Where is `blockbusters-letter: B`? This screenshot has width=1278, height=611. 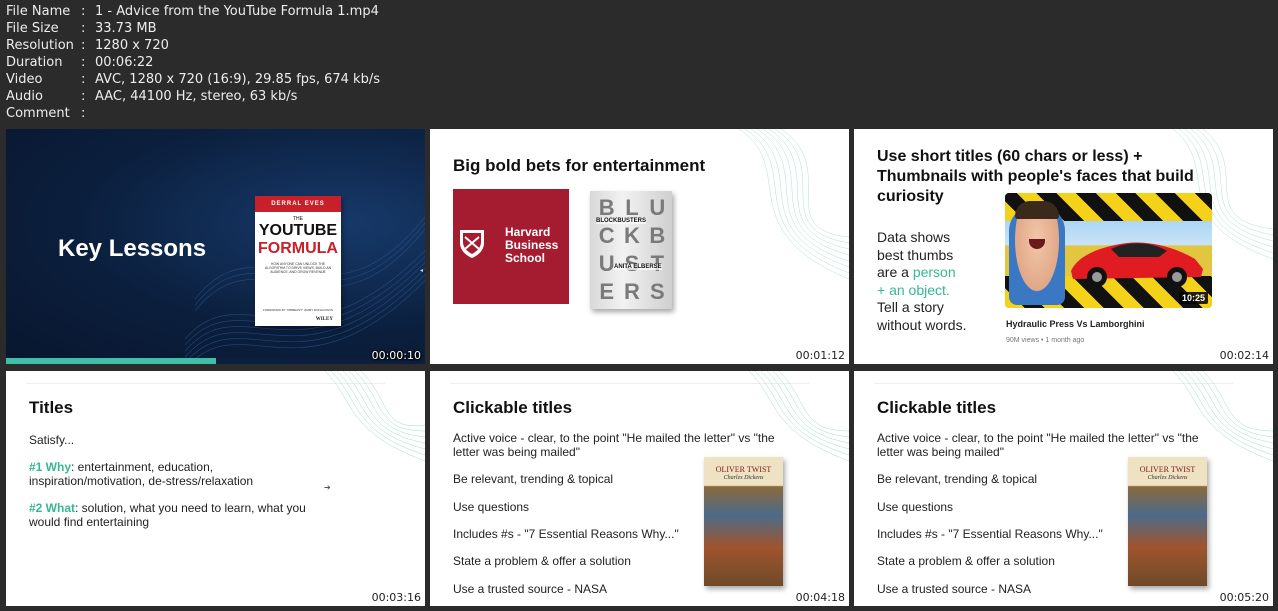 blockbusters-letter: B is located at coordinates (657, 235).